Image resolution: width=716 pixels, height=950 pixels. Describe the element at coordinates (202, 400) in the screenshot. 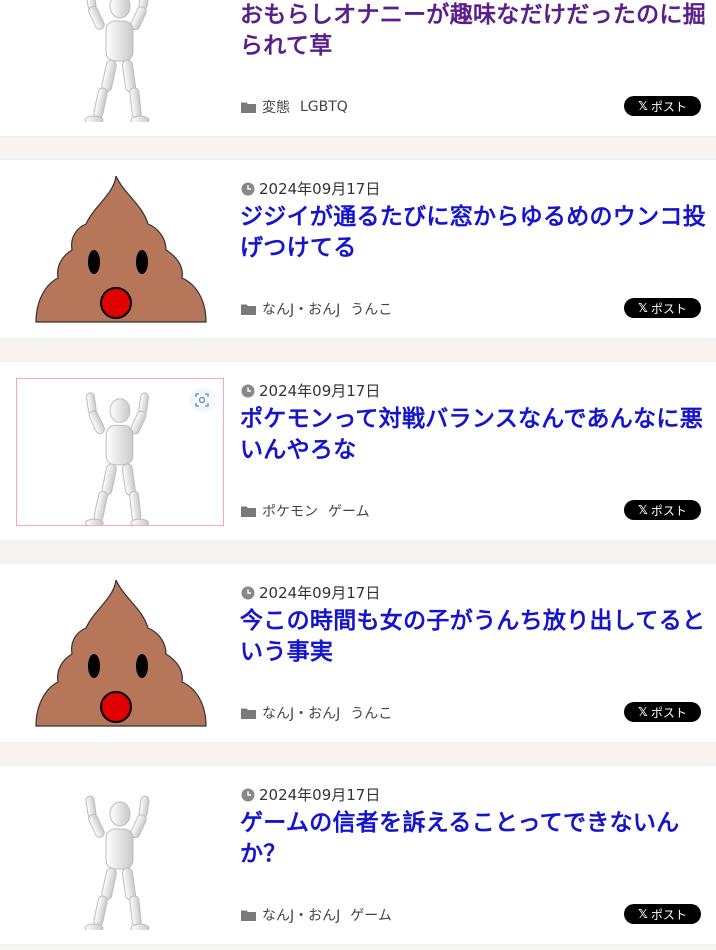

I see `lens-icon` at that location.